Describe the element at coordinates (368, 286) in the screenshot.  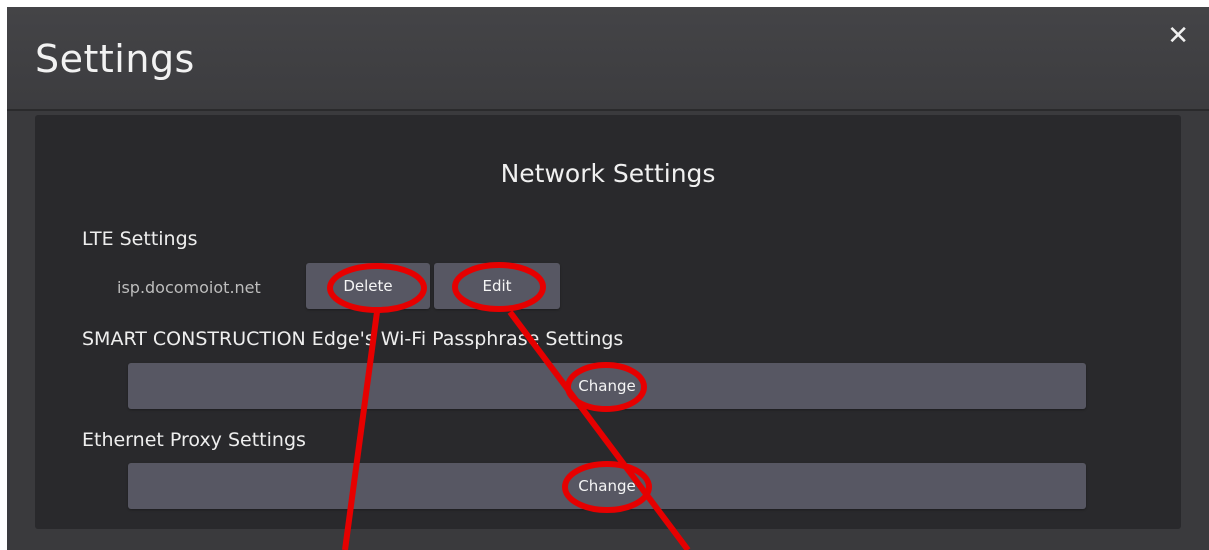
I see `delete-button: Delete` at that location.